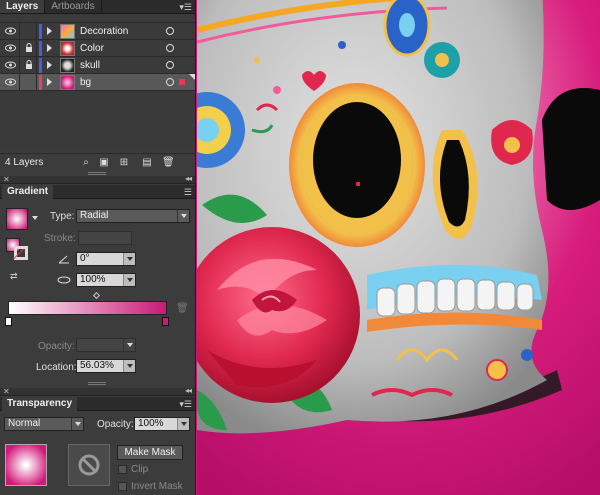 The width and height of the screenshot is (600, 495). I want to click on tab-layers: Layers, so click(23, 6).